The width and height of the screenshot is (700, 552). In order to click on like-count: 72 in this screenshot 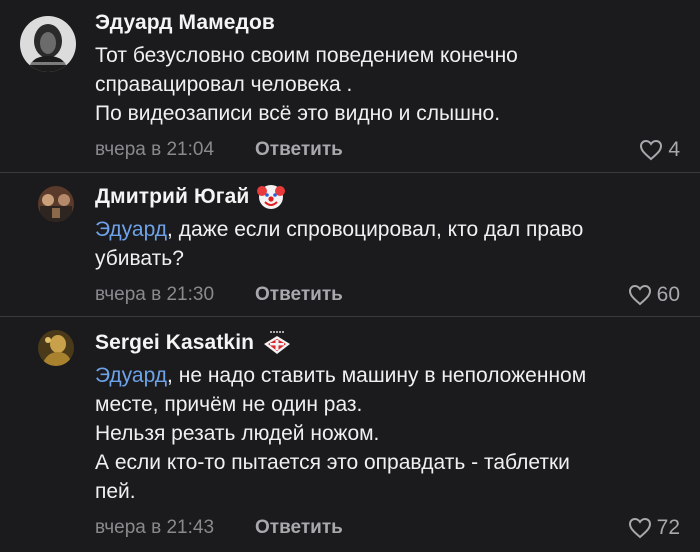, I will do `click(668, 527)`.